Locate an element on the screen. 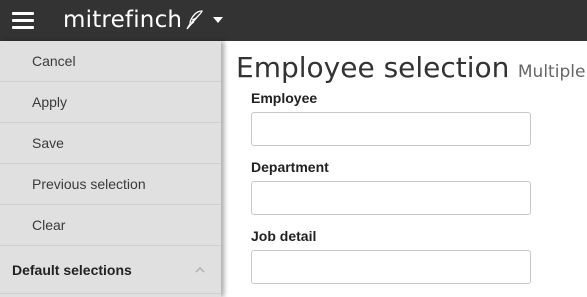 The image size is (587, 297). top-bar: mitrefinch is located at coordinates (293, 20).